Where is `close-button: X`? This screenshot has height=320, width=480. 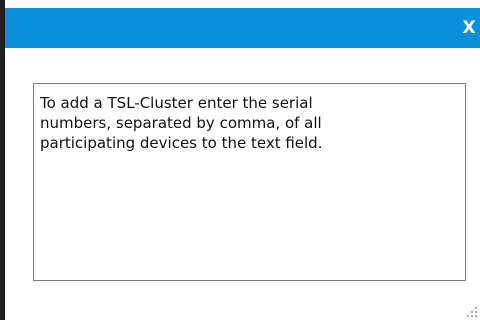
close-button: X is located at coordinates (469, 28).